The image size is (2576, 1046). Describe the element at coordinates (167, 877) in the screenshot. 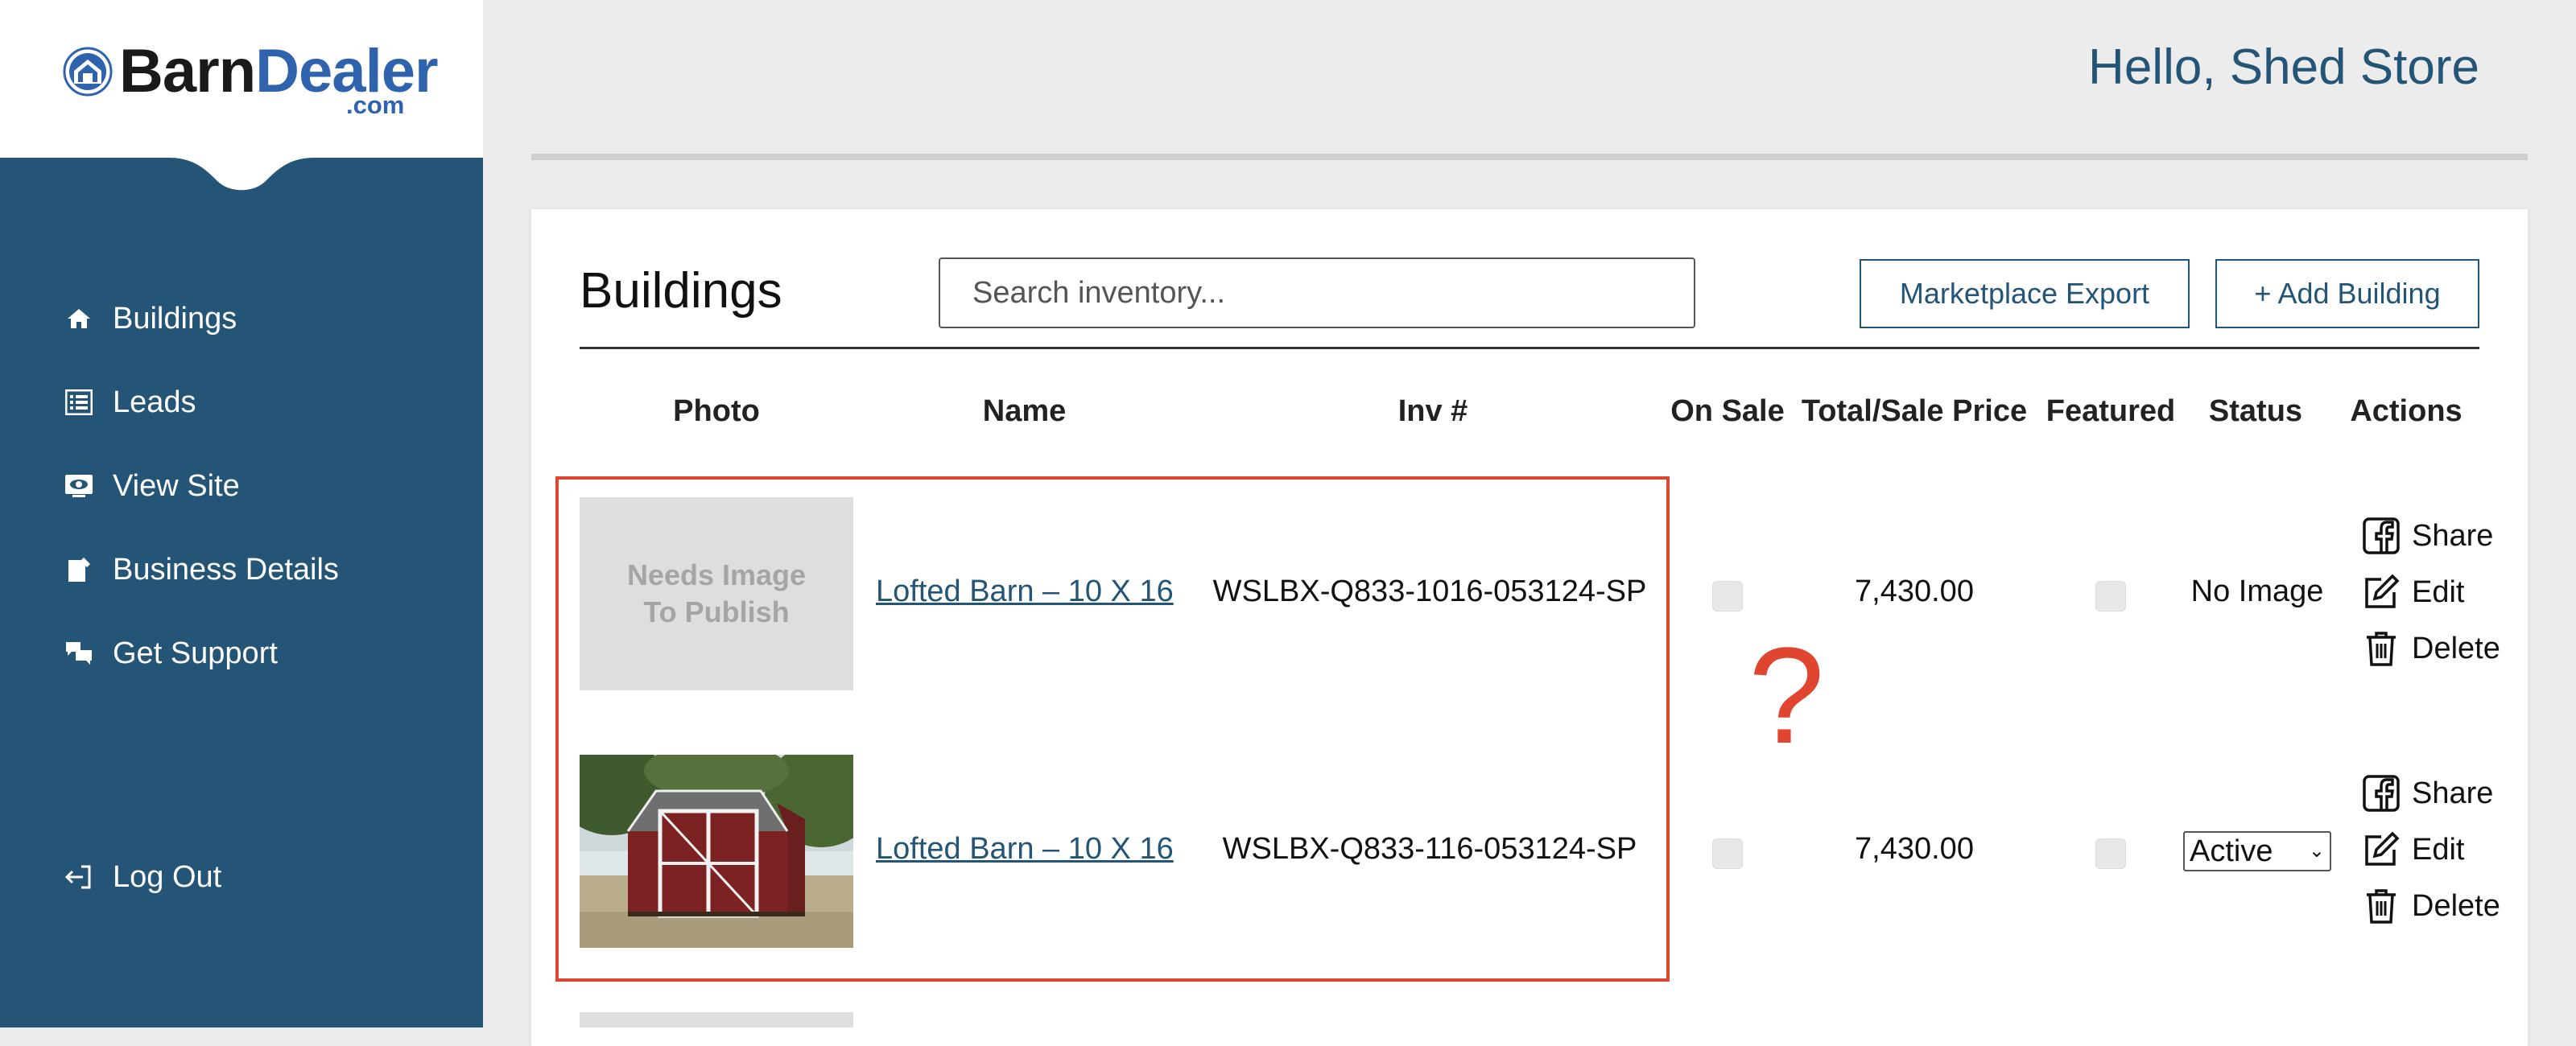

I see `logout-label: Log Out` at that location.